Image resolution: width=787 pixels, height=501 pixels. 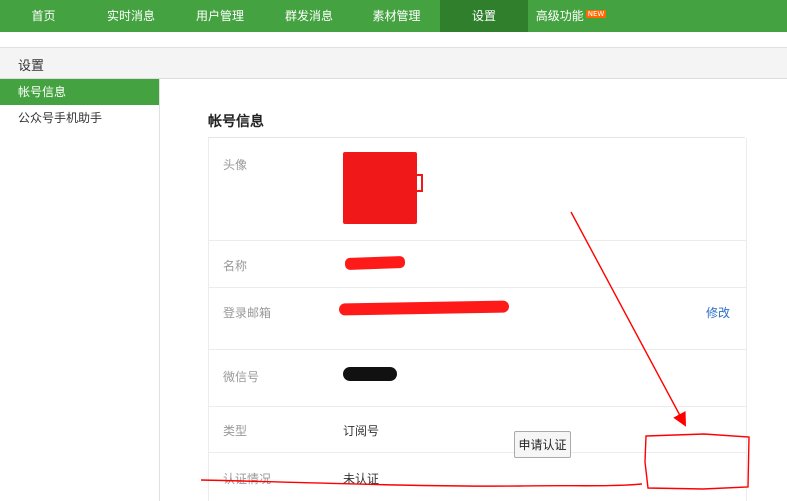 I want to click on nav-item-label: 群发消息, so click(x=308, y=16).